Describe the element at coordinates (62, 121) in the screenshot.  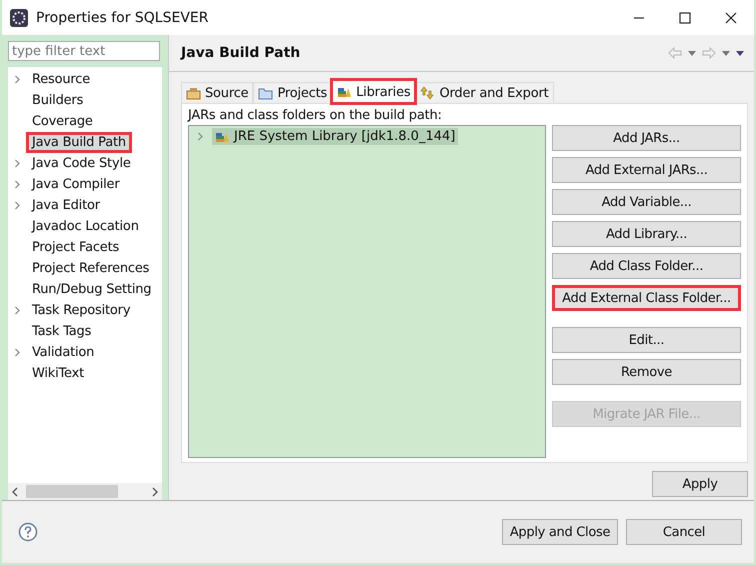
I see `tree-item: Coverage` at that location.